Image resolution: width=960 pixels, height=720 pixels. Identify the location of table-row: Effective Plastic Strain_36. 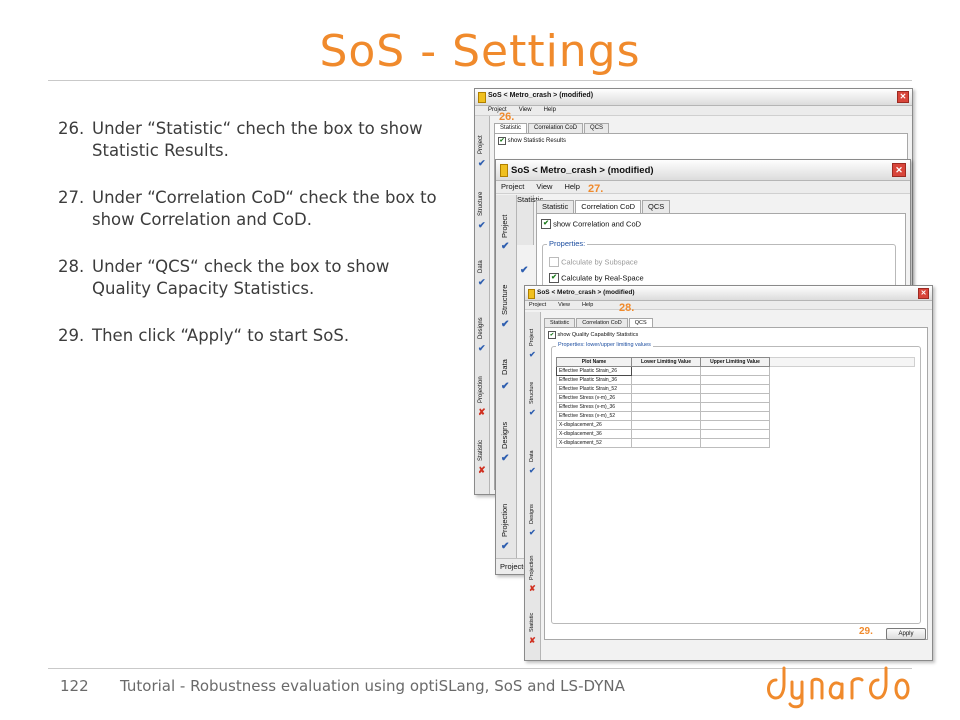
(735, 380).